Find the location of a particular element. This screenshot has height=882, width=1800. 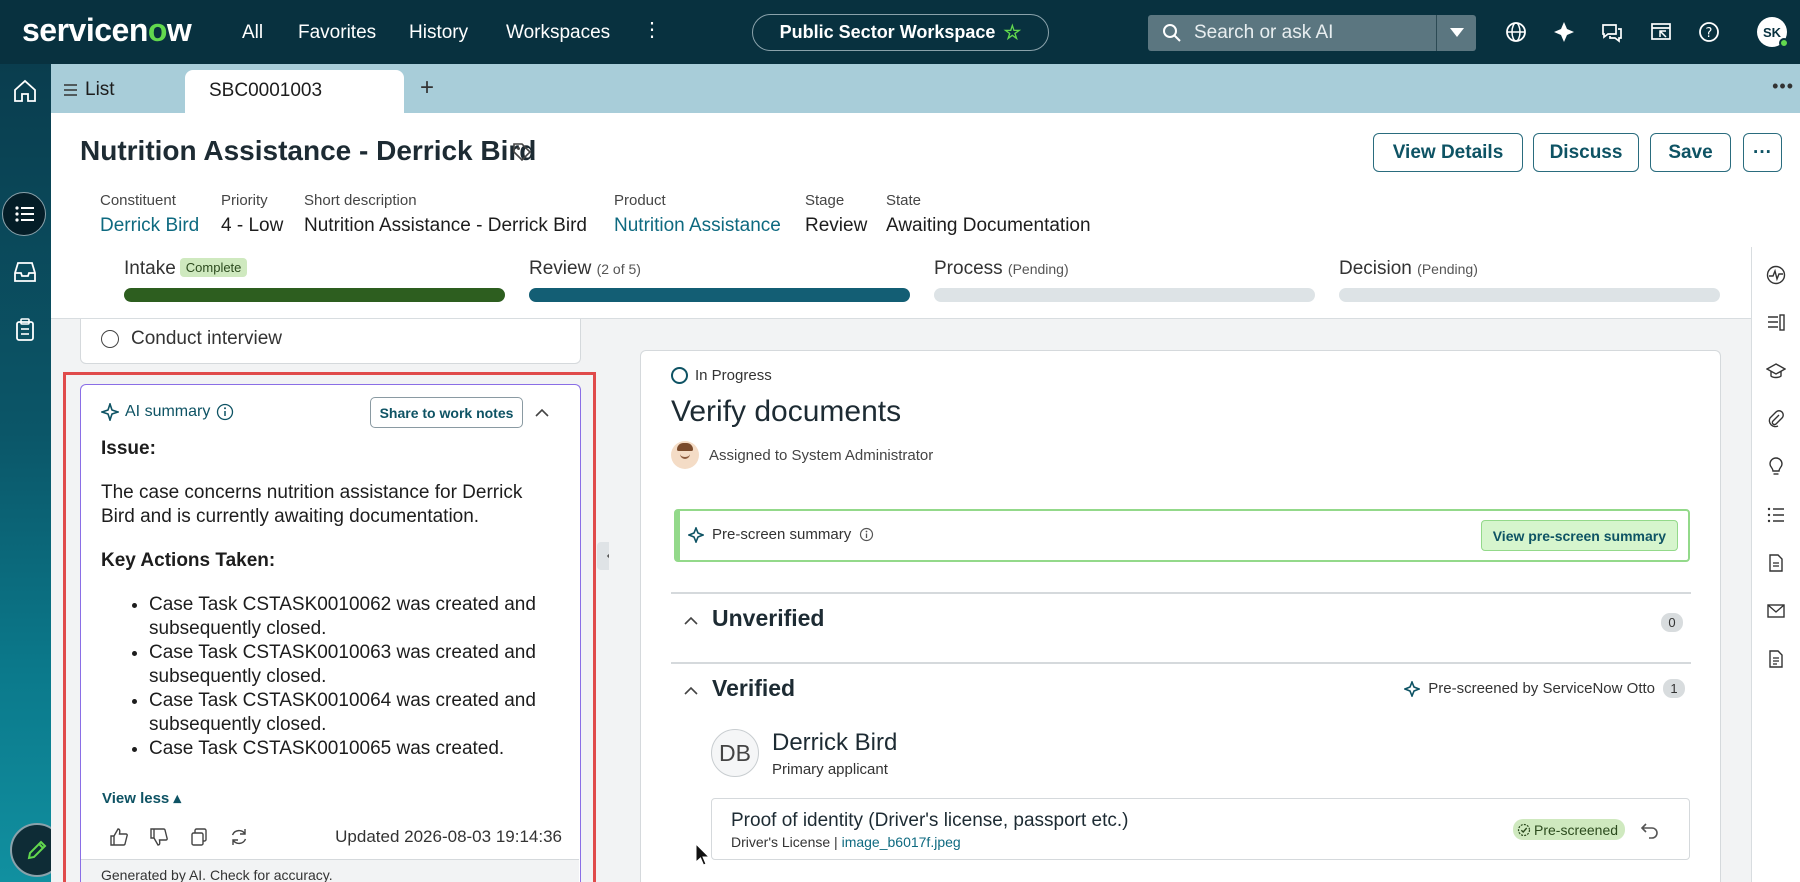

tab-list: List is located at coordinates (89, 90).